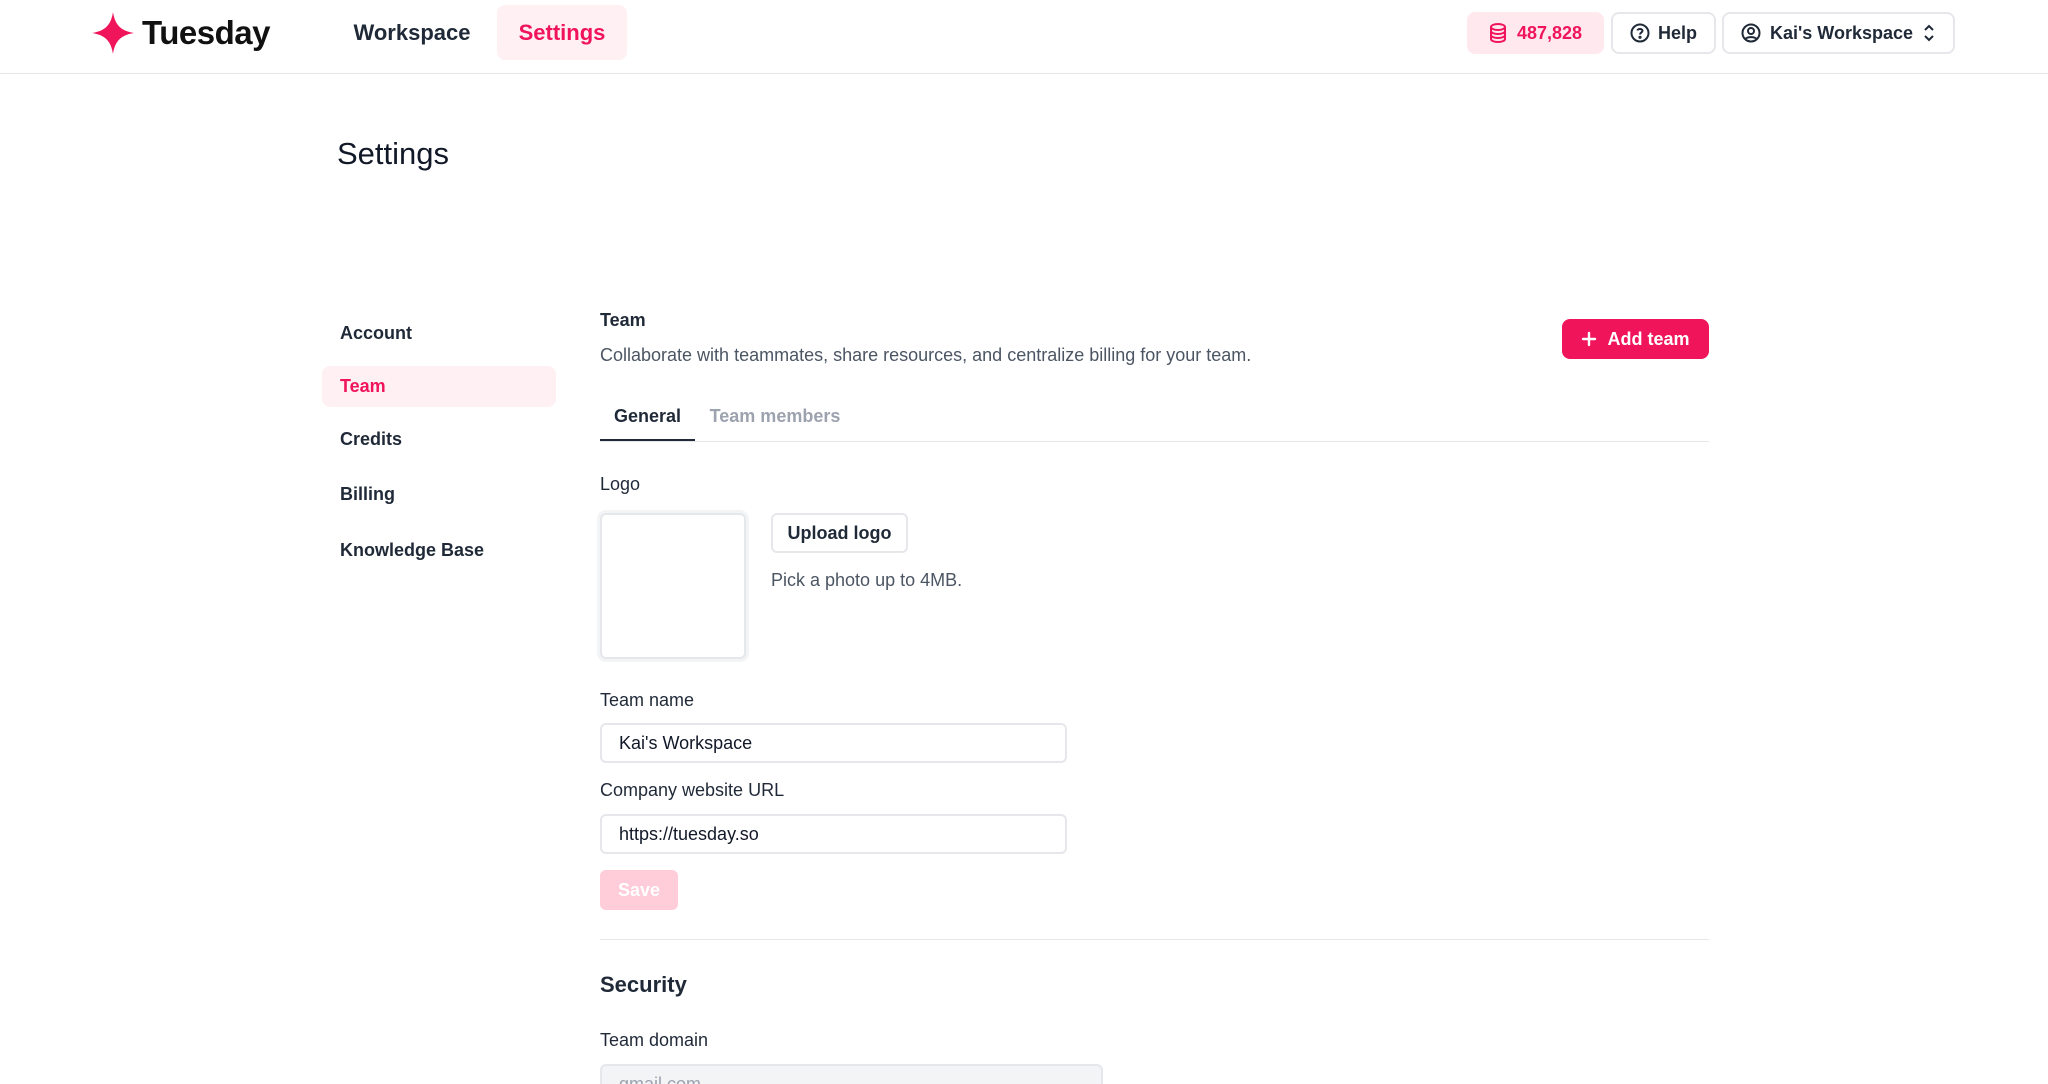 The image size is (2048, 1084). What do you see at coordinates (393, 153) in the screenshot?
I see `page-title: Settings` at bounding box center [393, 153].